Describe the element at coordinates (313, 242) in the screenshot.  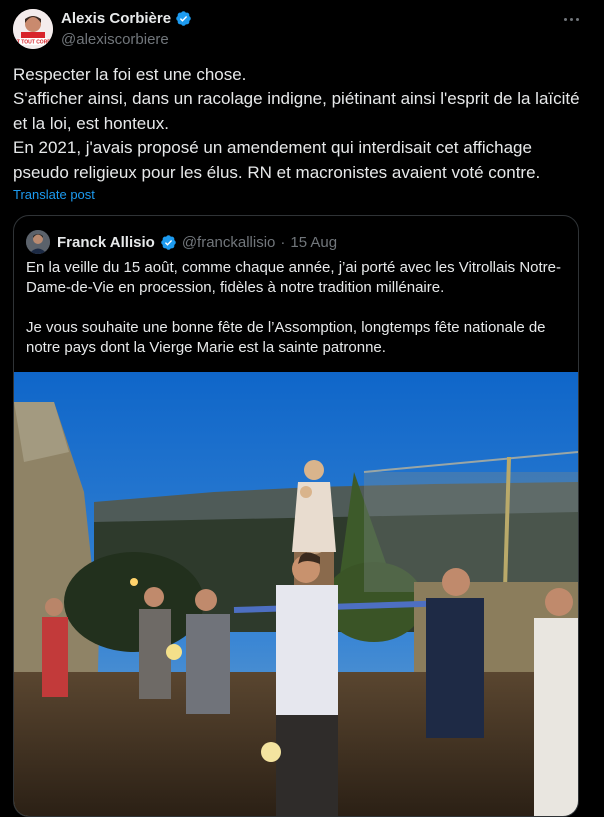
I see `quoted-date: 15 Aug` at that location.